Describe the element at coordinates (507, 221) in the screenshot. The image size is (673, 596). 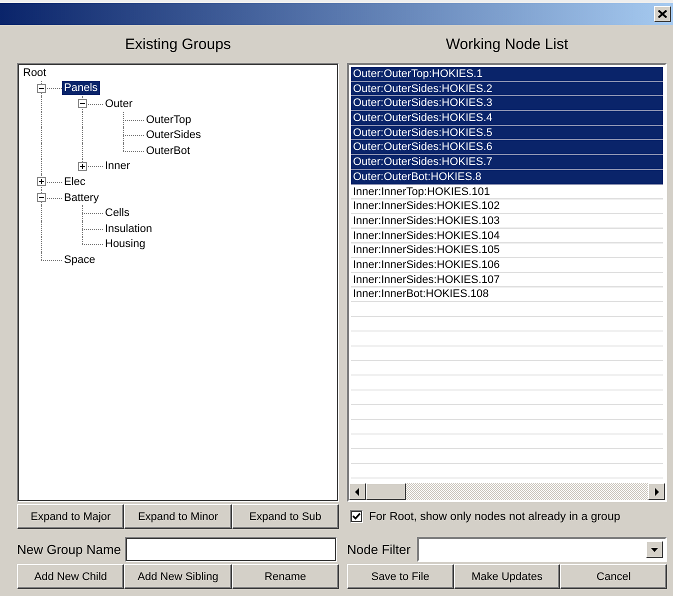
I see `list-item: Inner:InnerSides:HOKIES.103` at that location.